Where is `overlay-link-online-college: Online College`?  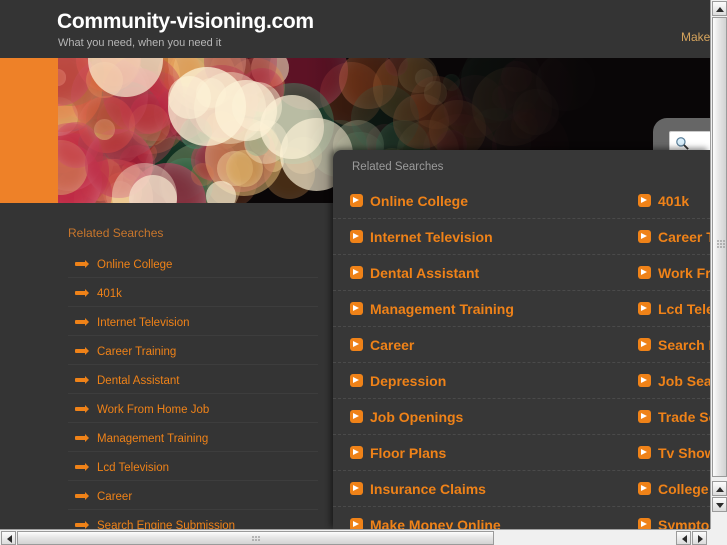 overlay-link-online-college: Online College is located at coordinates (500, 201).